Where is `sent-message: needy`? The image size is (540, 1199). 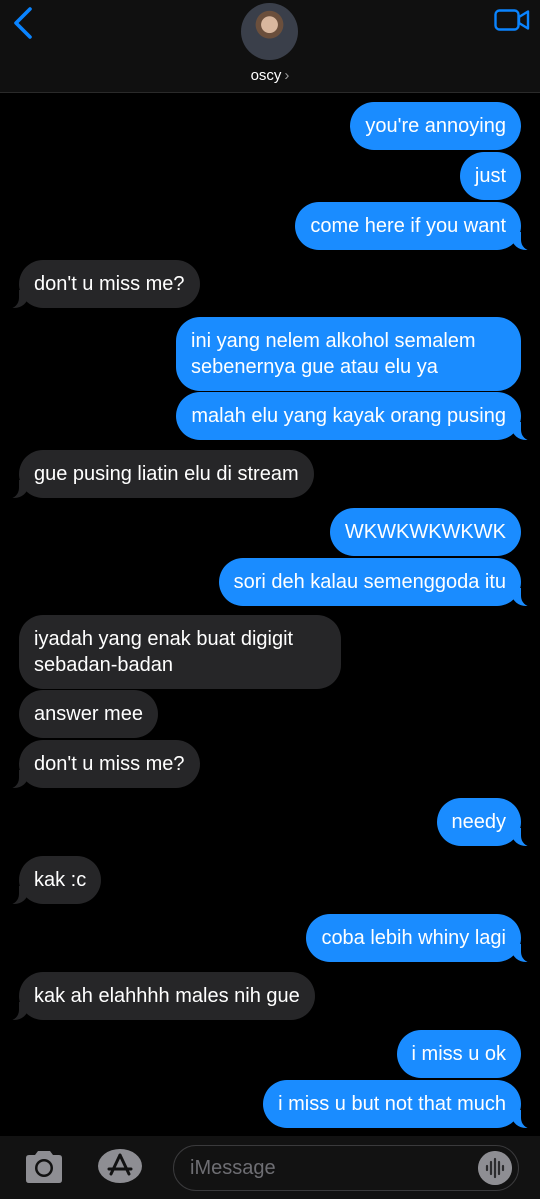 sent-message: needy is located at coordinates (488, 822).